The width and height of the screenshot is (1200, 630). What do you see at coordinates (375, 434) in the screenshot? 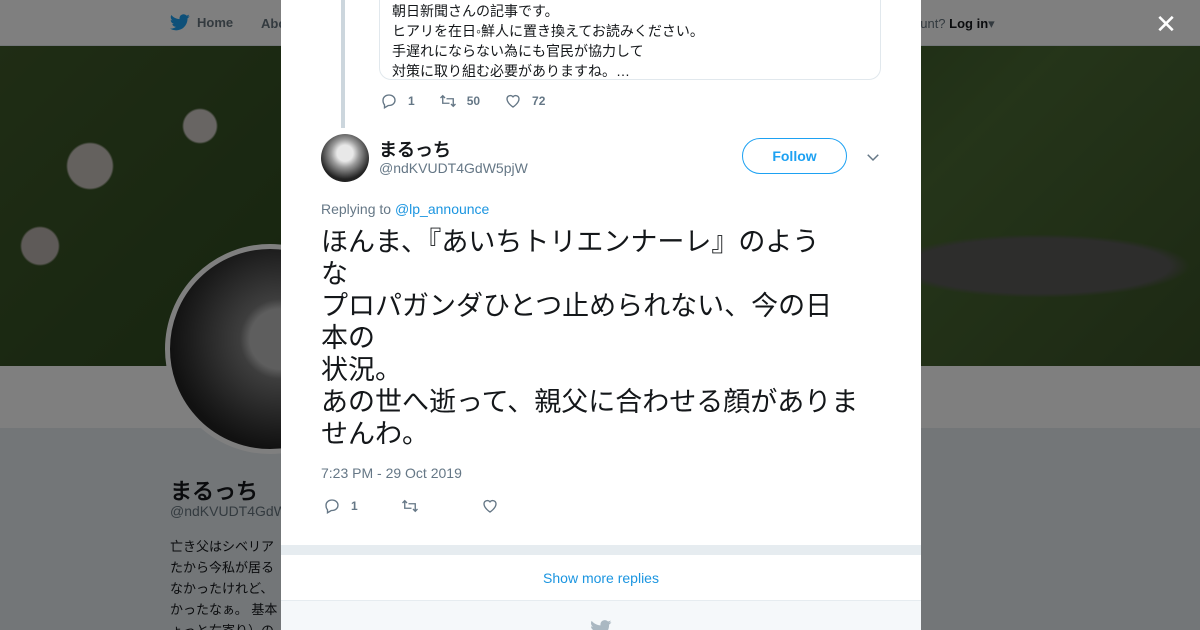
I see `tweet-text-line: せんわ。` at bounding box center [375, 434].